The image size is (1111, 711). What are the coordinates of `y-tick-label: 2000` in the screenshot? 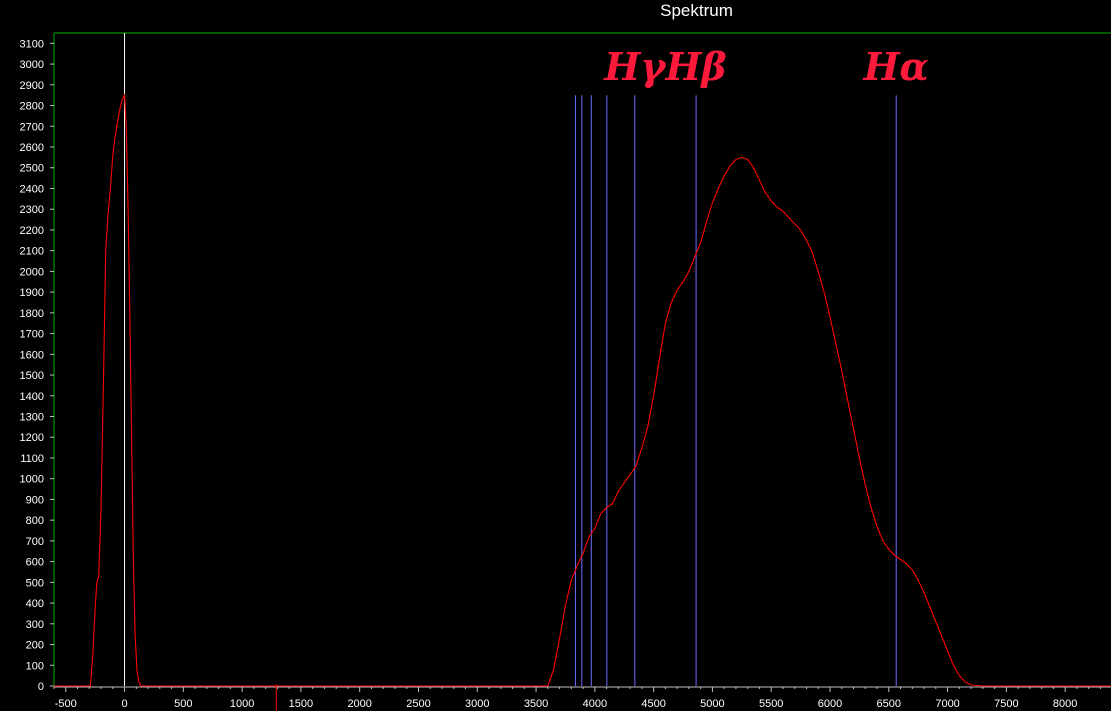 It's located at (32, 272).